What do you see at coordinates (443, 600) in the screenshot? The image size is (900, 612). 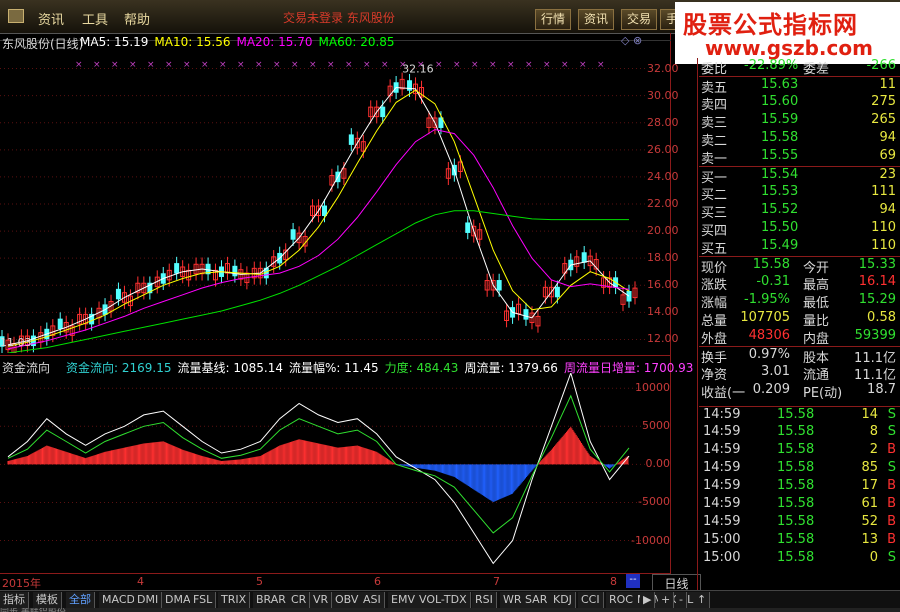 I see `tab-vol-tdx: VOL-TDX` at bounding box center [443, 600].